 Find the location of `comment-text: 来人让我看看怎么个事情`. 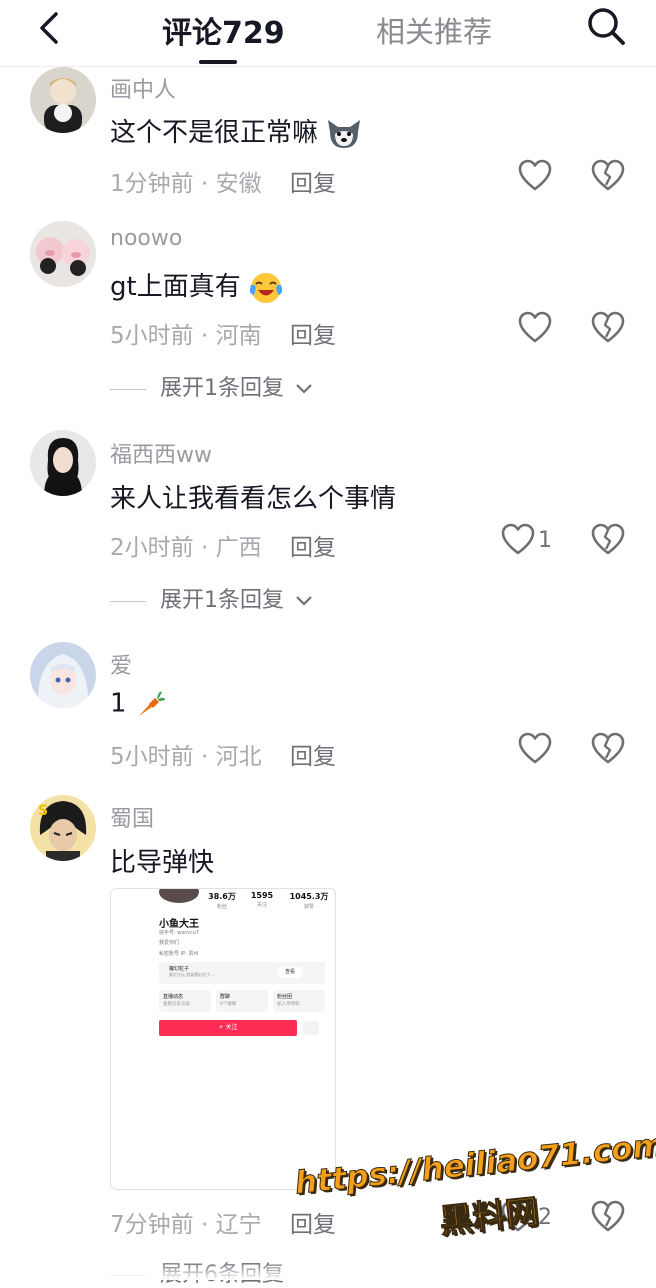

comment-text: 来人让我看看怎么个事情 is located at coordinates (253, 499).